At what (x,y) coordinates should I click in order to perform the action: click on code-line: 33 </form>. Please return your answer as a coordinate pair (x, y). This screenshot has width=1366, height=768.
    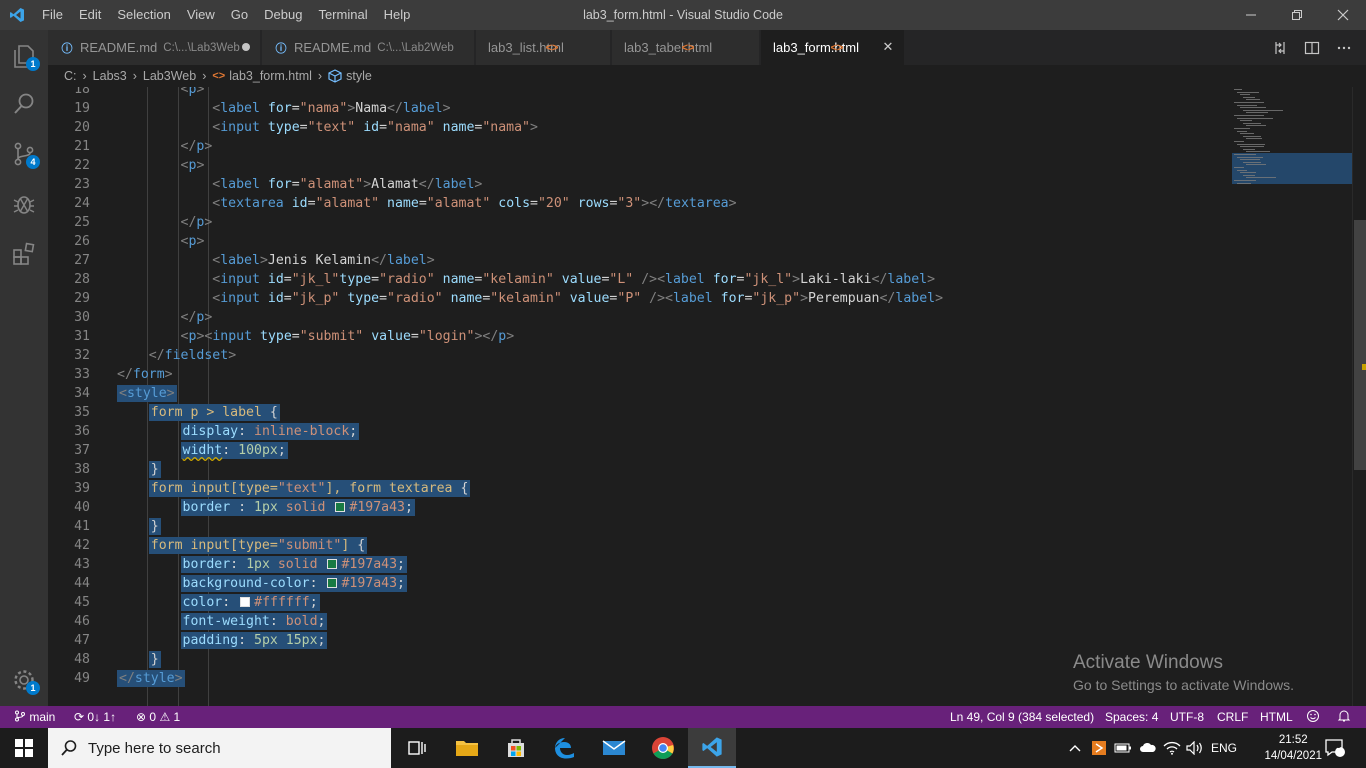
    Looking at the image, I should click on (640, 374).